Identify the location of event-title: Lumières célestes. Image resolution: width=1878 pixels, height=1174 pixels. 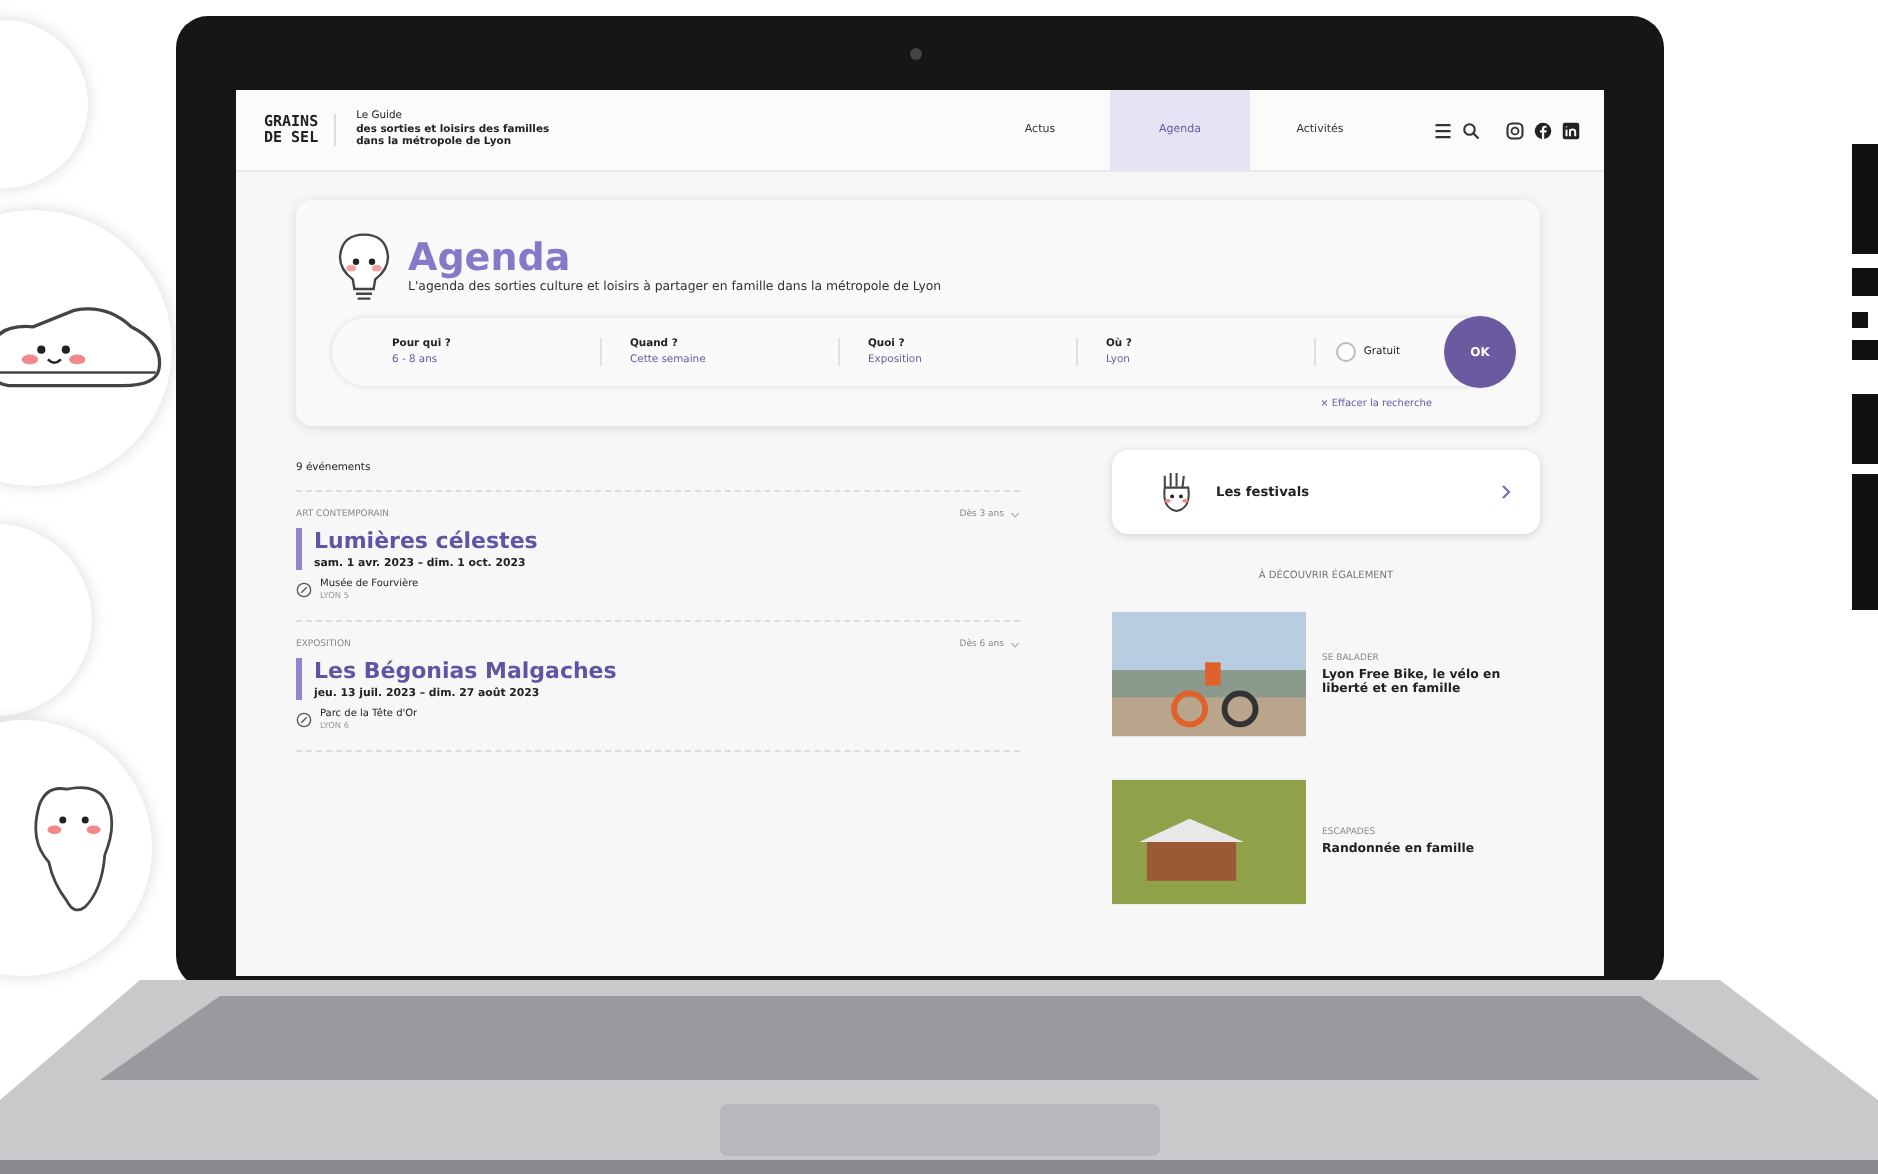
(667, 541).